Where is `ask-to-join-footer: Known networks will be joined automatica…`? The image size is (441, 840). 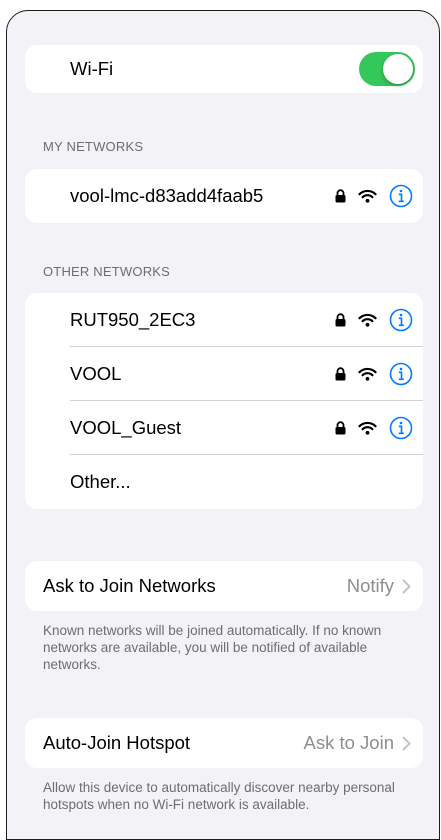
ask-to-join-footer: Known networks will be joined automatica… is located at coordinates (212, 647).